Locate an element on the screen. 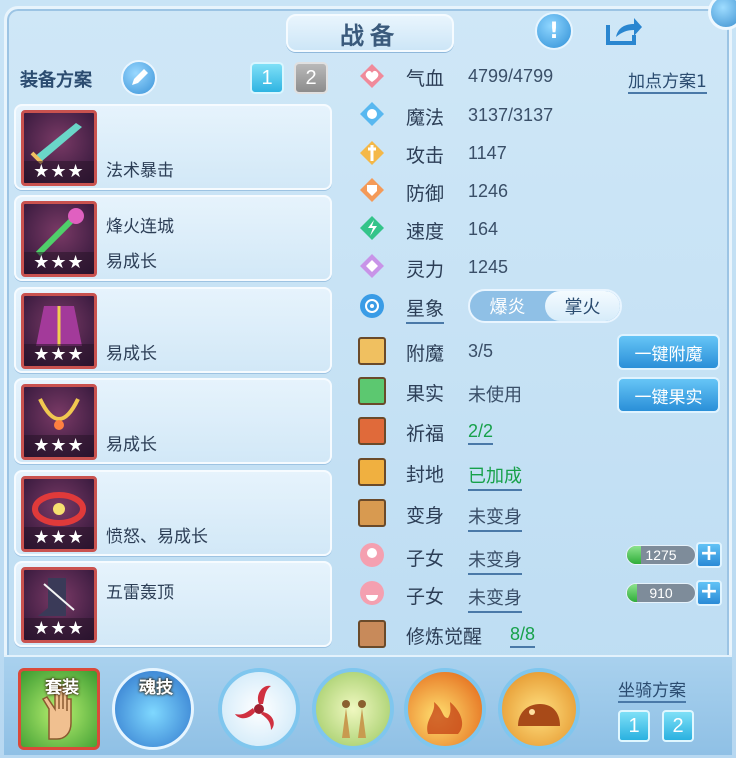 The width and height of the screenshot is (736, 758). fief-value: 已加成 is located at coordinates (495, 476).